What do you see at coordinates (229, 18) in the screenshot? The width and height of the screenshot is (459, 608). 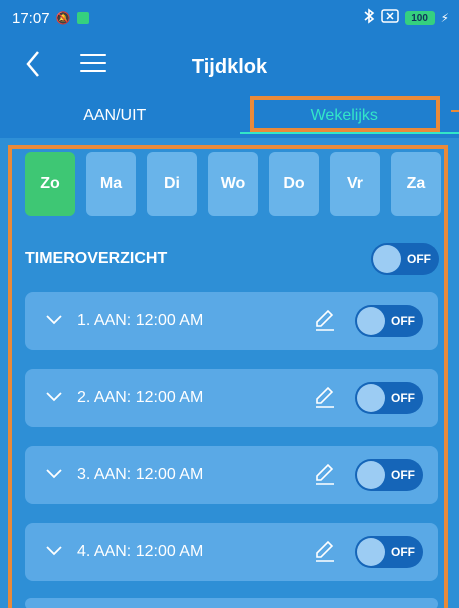 I see `status-bar: 17:07 🔕 100 ⚡` at bounding box center [229, 18].